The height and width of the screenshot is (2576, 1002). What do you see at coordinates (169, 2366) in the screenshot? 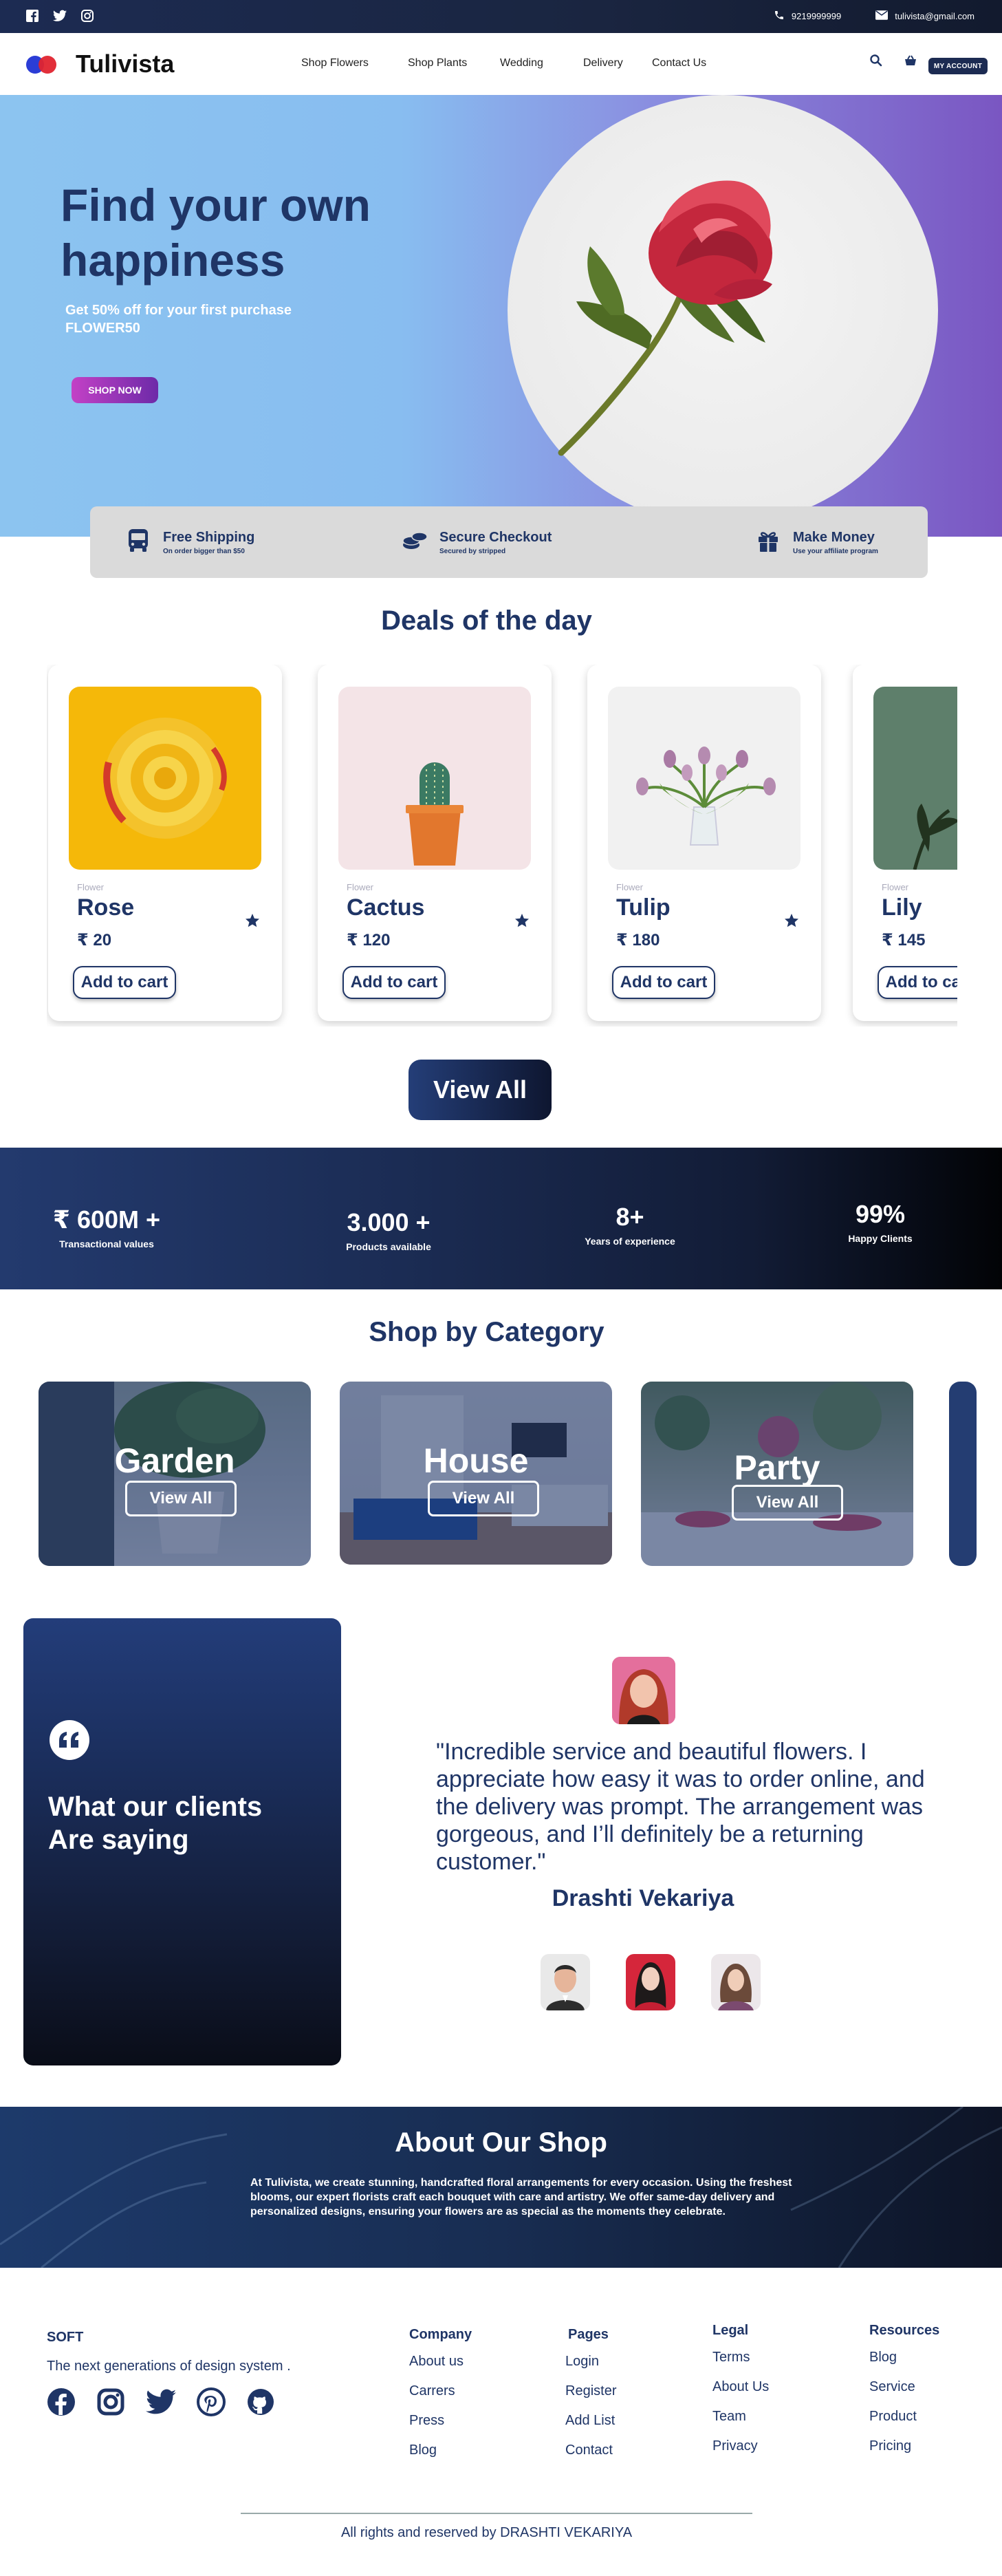
I see `footer-tagline: The next generations of design system .` at bounding box center [169, 2366].